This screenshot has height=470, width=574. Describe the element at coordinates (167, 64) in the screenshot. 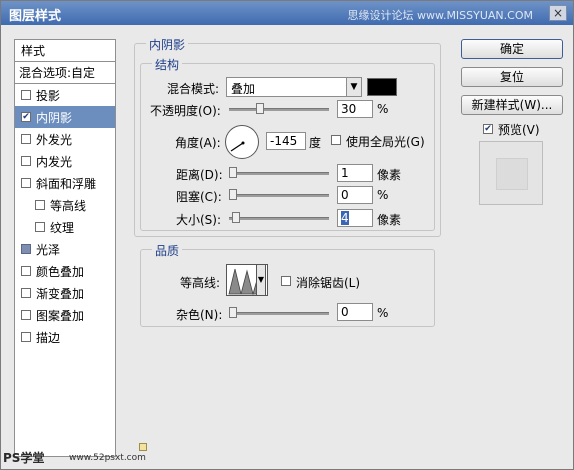

I see `structure-title: 结构` at that location.